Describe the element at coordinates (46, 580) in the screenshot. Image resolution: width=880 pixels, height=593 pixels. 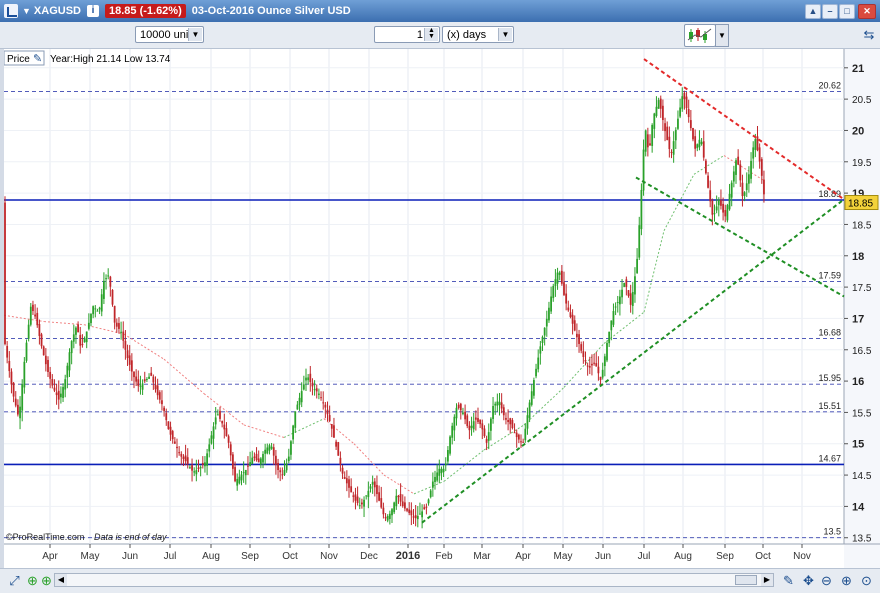
I see `indicator-settings-icon: ⊕` at that location.